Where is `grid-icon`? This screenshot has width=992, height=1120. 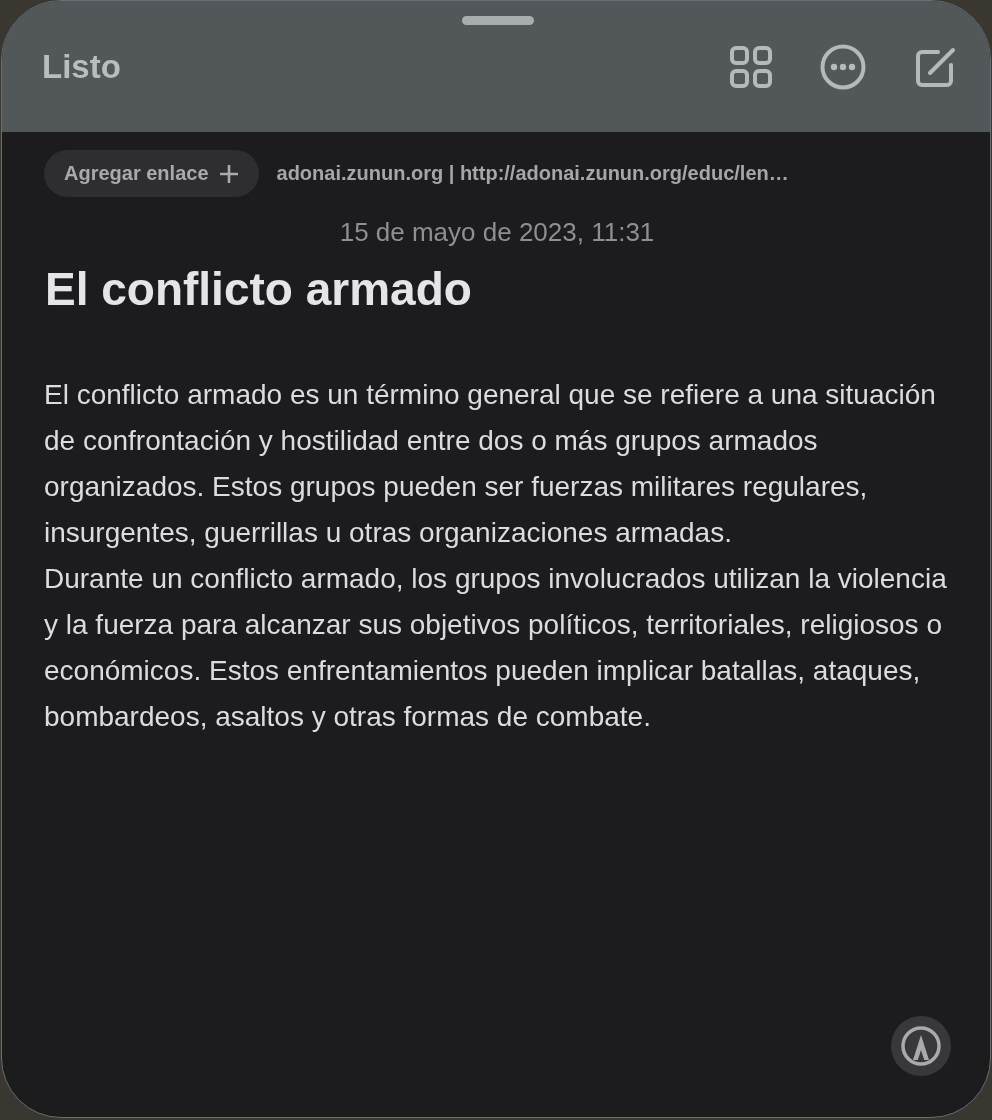
grid-icon is located at coordinates (751, 66).